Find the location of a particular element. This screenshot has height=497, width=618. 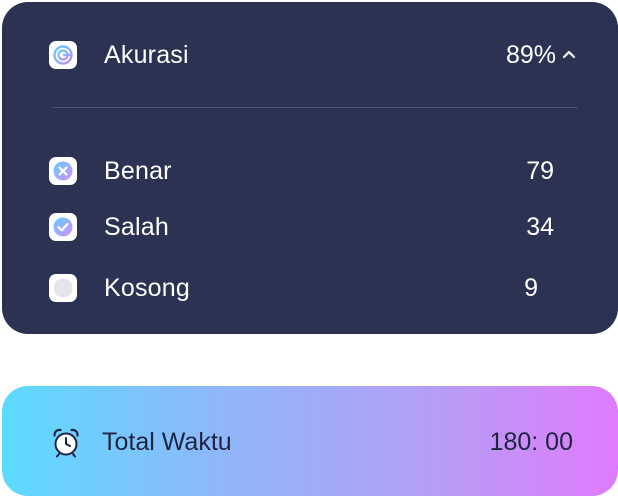

kosong-label: Kosong is located at coordinates (147, 288).